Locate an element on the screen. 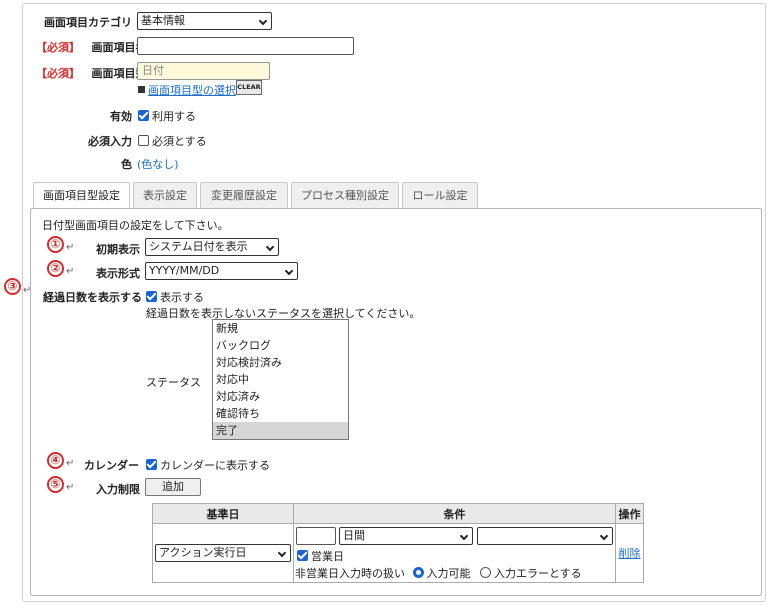 The width and height of the screenshot is (770, 608). days-number-input is located at coordinates (316, 536).